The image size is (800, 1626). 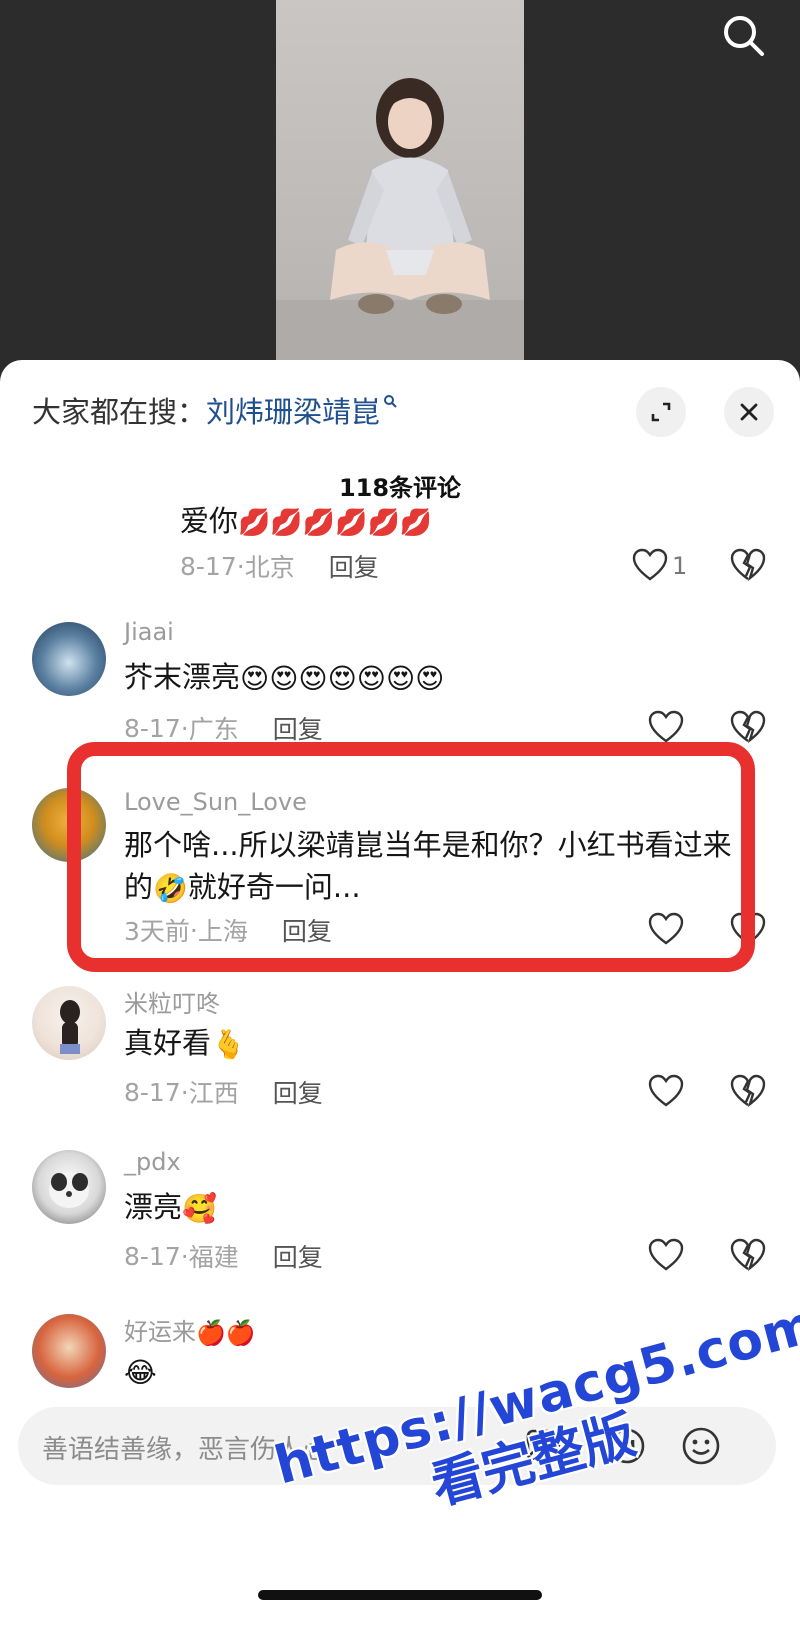 I want to click on comment-username: 好运来🍎🍎, so click(x=190, y=1329).